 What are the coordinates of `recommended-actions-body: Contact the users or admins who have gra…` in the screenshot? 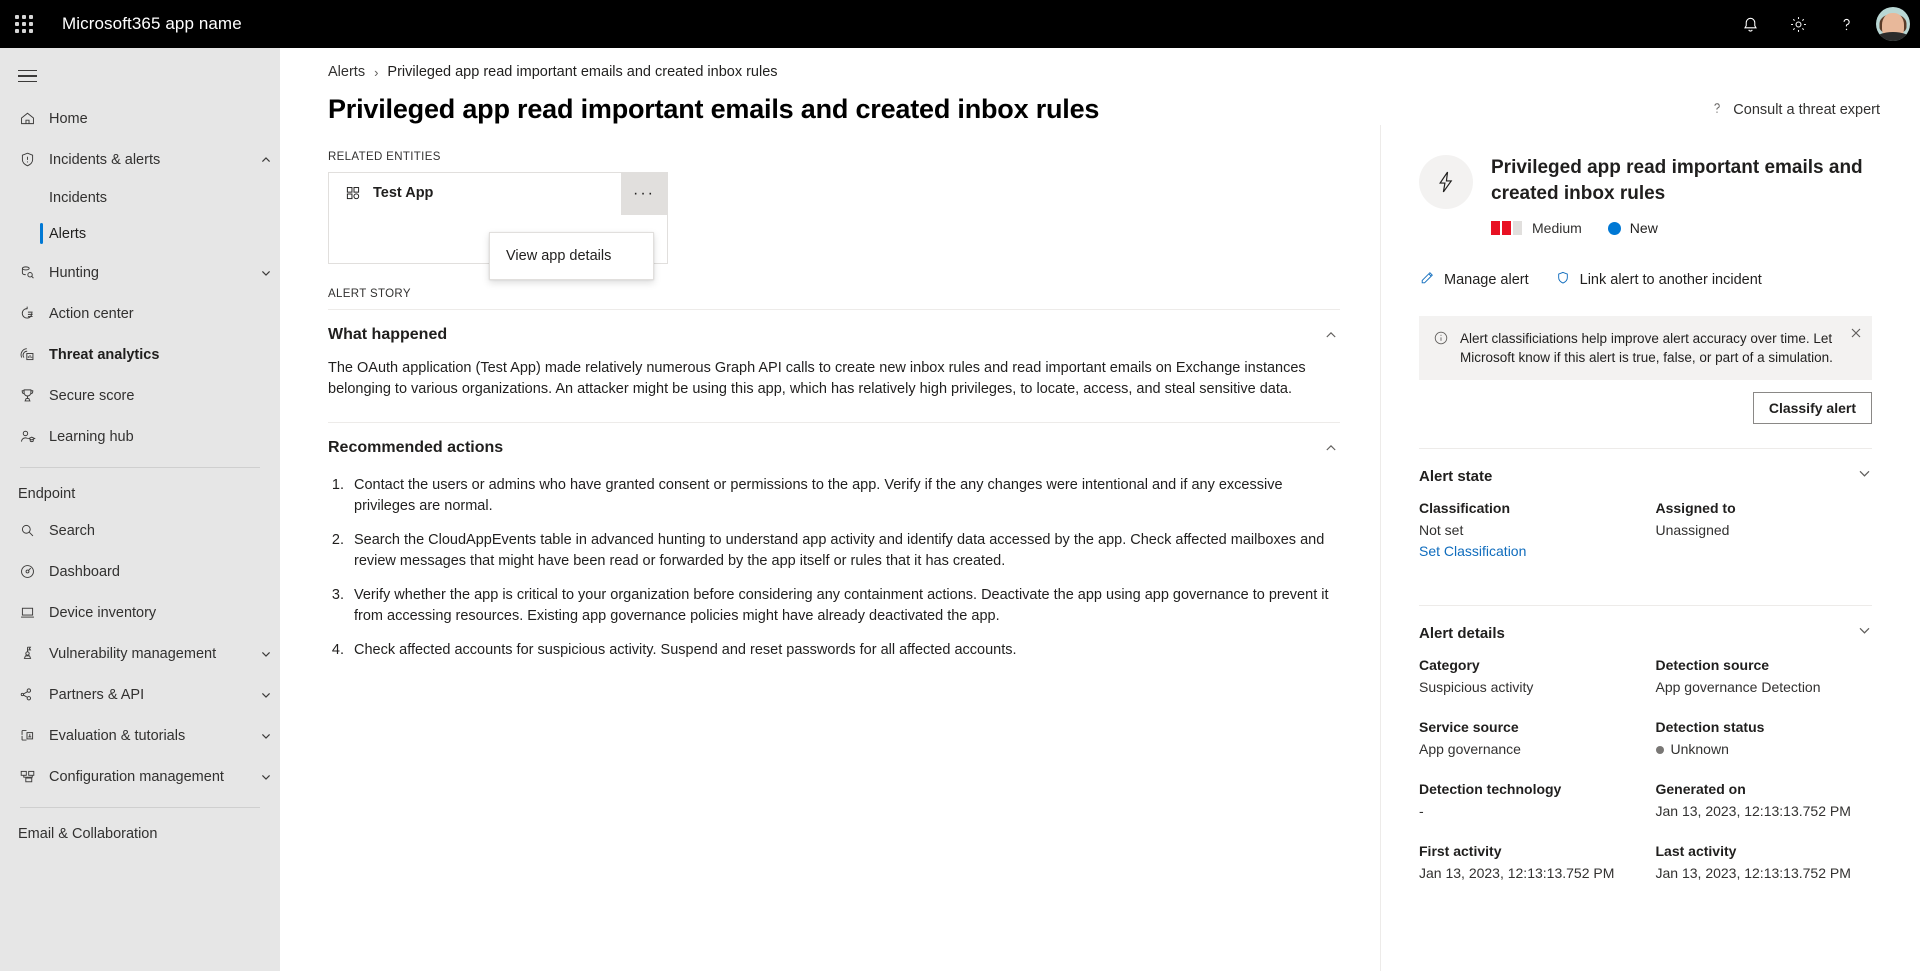 It's located at (834, 585).